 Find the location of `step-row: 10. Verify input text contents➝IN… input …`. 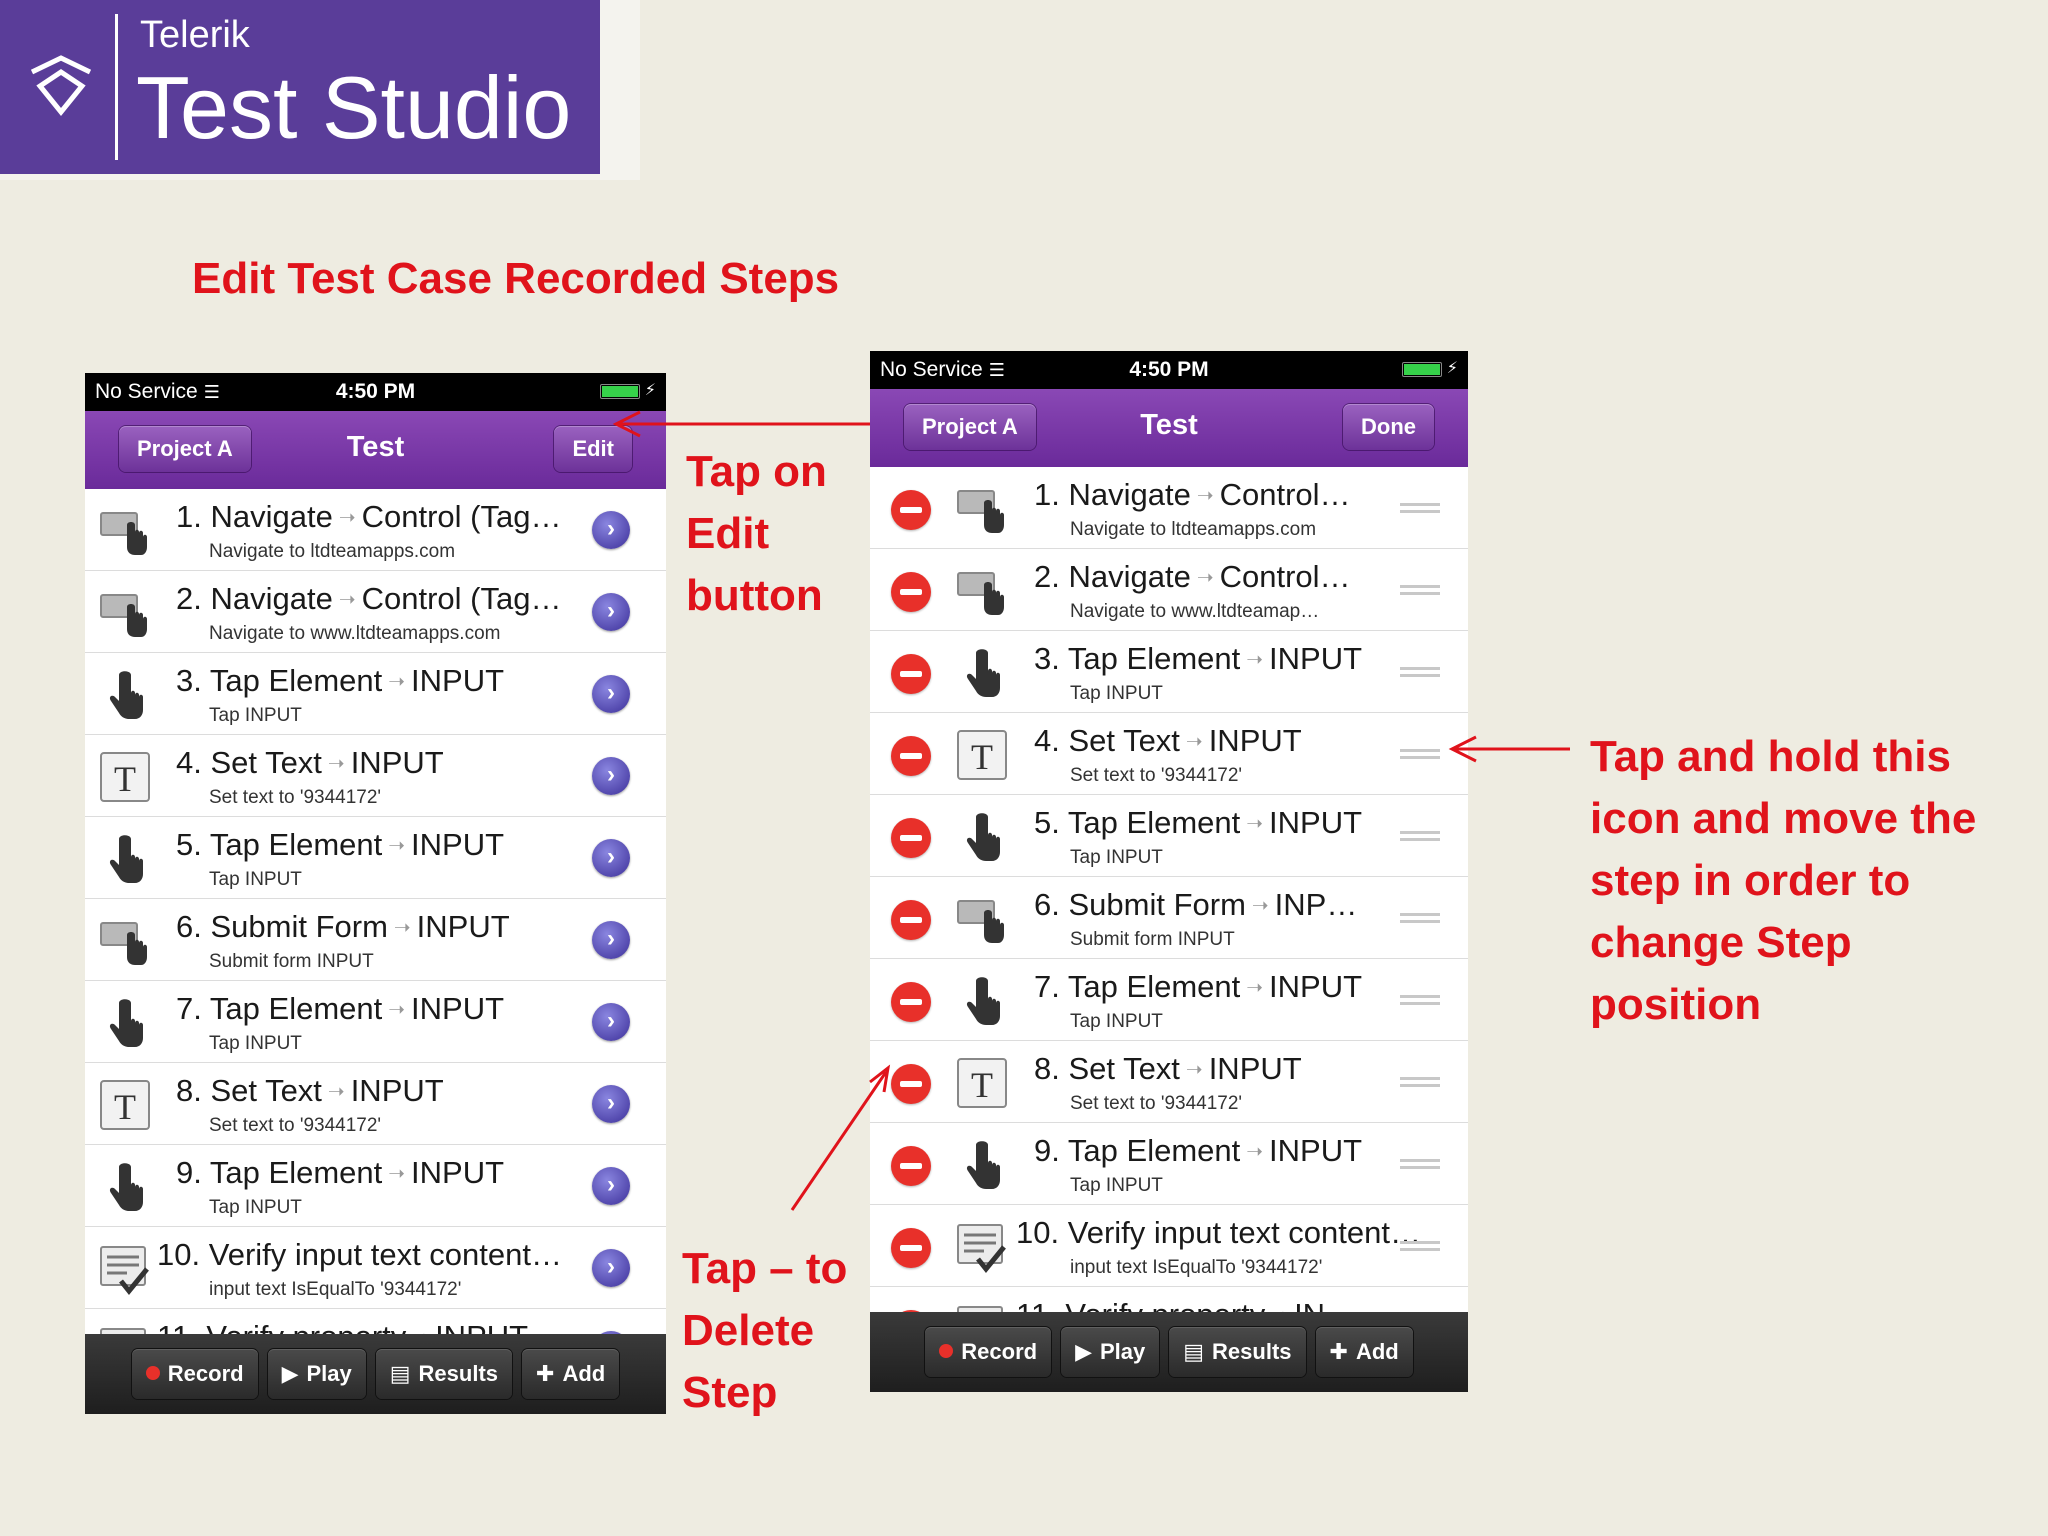

step-row: 10. Verify input text contents➝IN… input … is located at coordinates (1169, 1246).